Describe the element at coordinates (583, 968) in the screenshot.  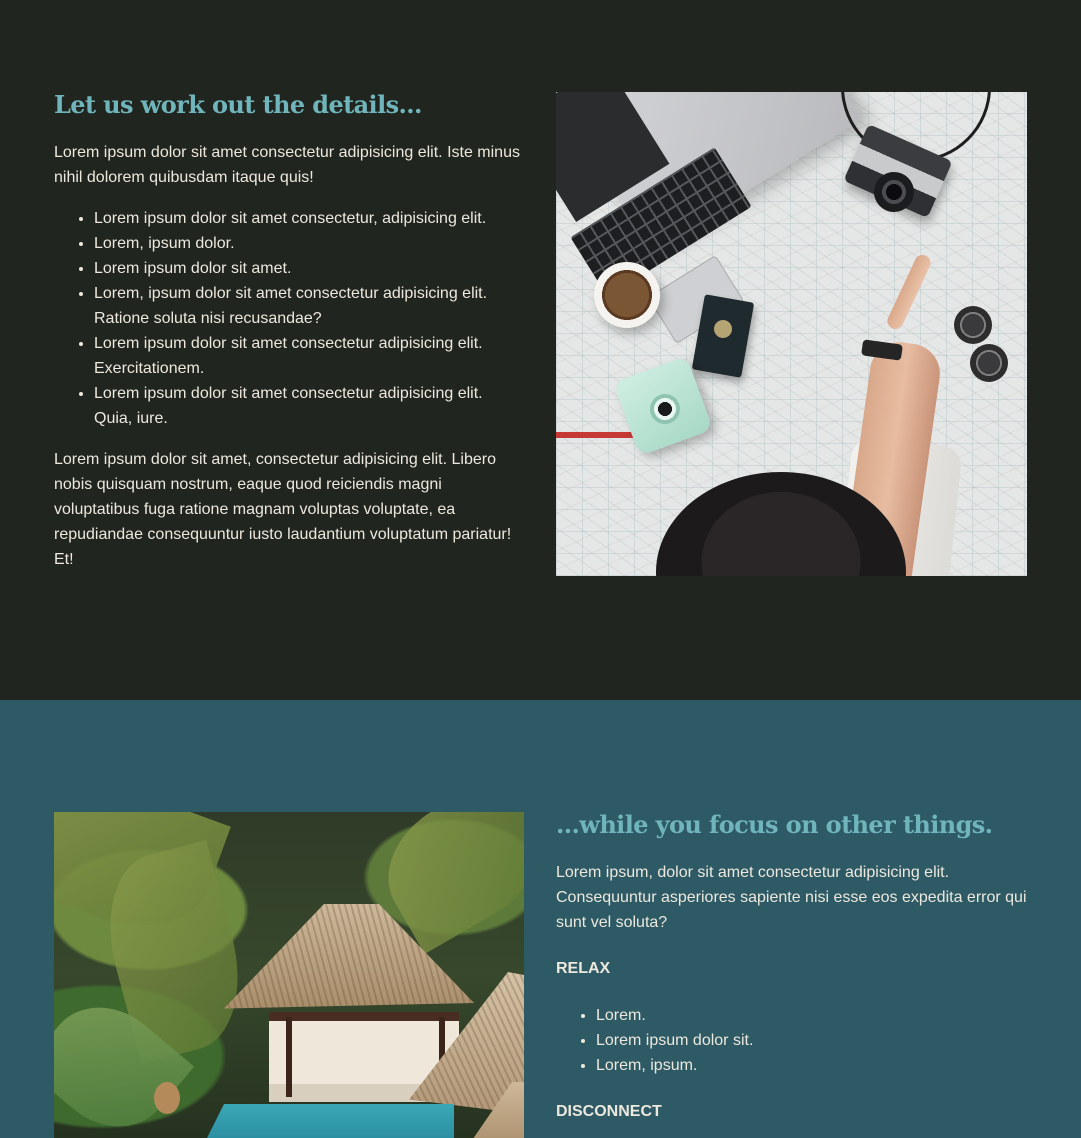
I see `relax-label: RELAX` at that location.